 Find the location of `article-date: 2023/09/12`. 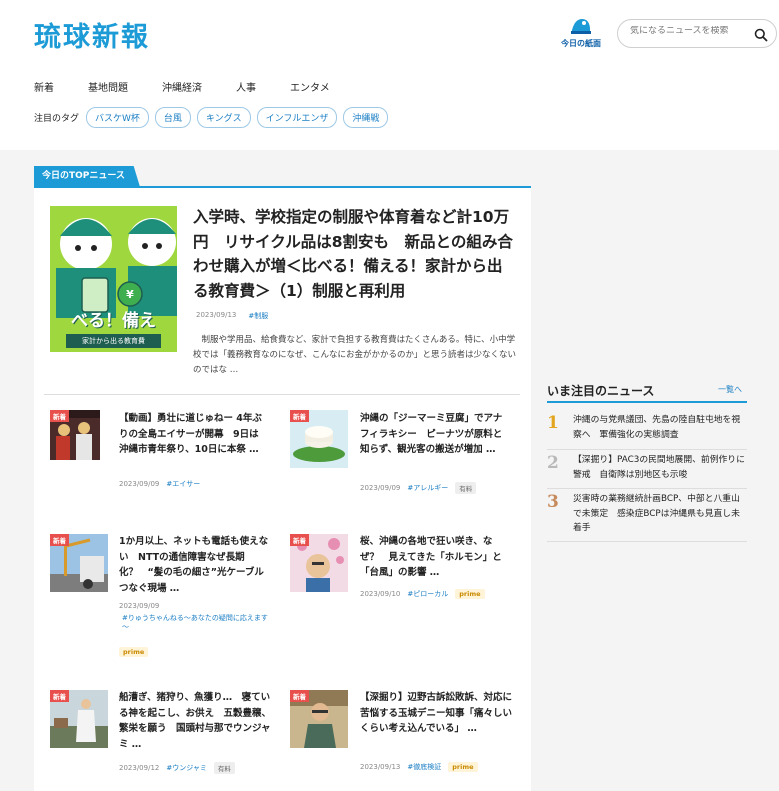

article-date: 2023/09/12 is located at coordinates (139, 768).